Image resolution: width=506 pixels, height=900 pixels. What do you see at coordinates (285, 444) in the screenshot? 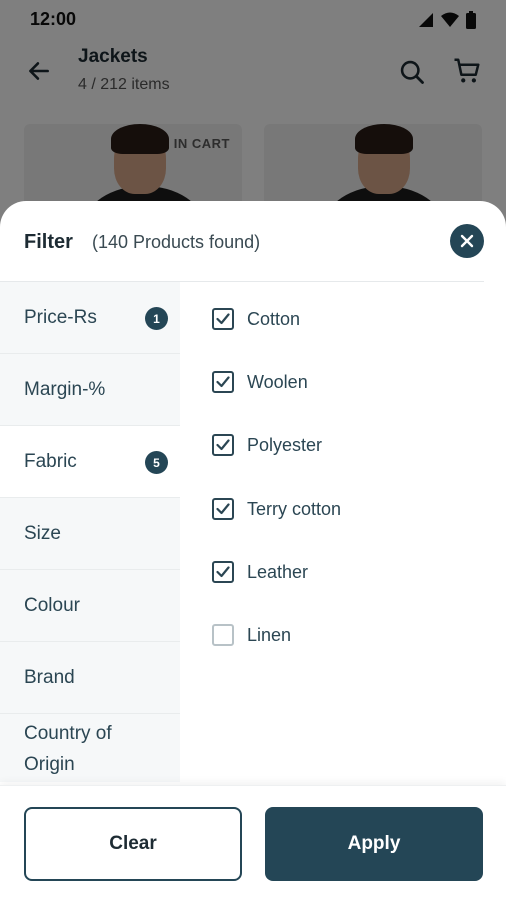
I see `option-label: Polyester` at bounding box center [285, 444].